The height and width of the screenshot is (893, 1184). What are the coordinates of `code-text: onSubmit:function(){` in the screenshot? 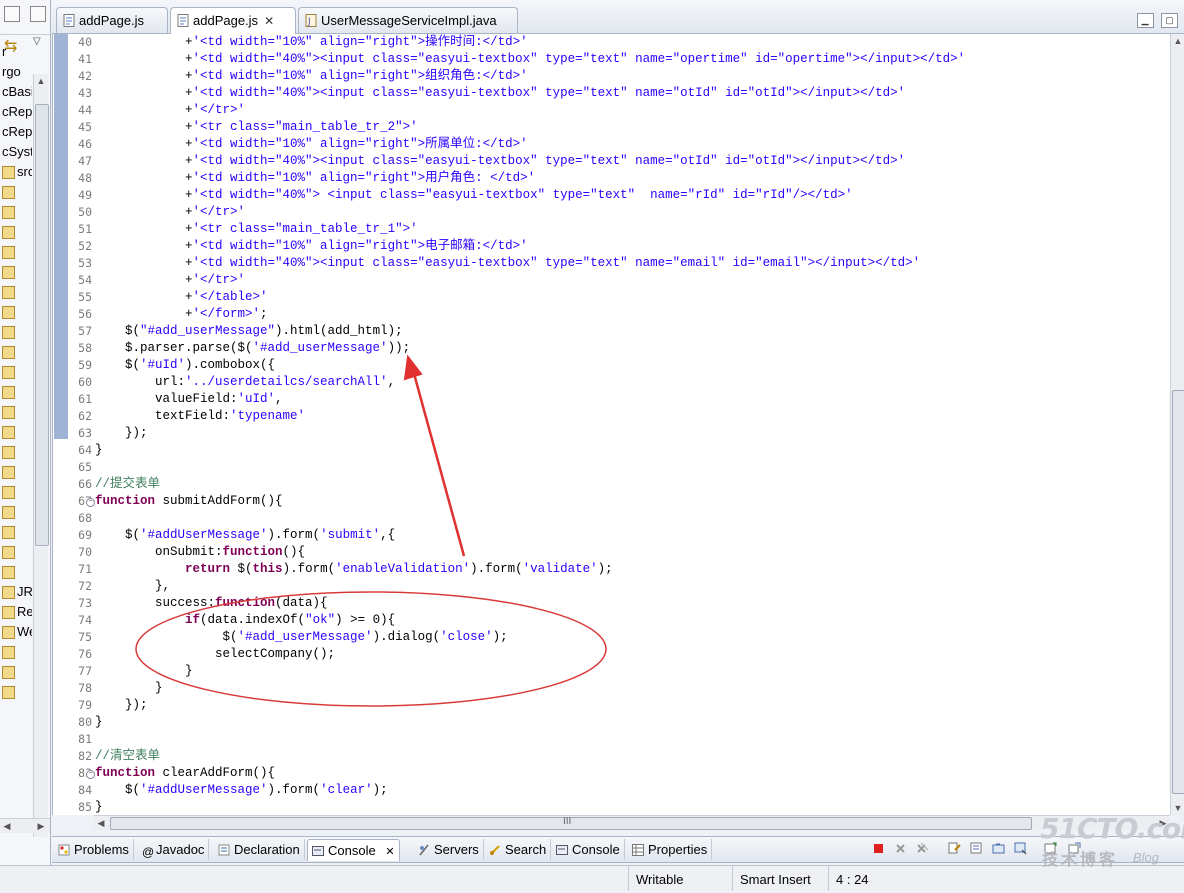 It's located at (200, 552).